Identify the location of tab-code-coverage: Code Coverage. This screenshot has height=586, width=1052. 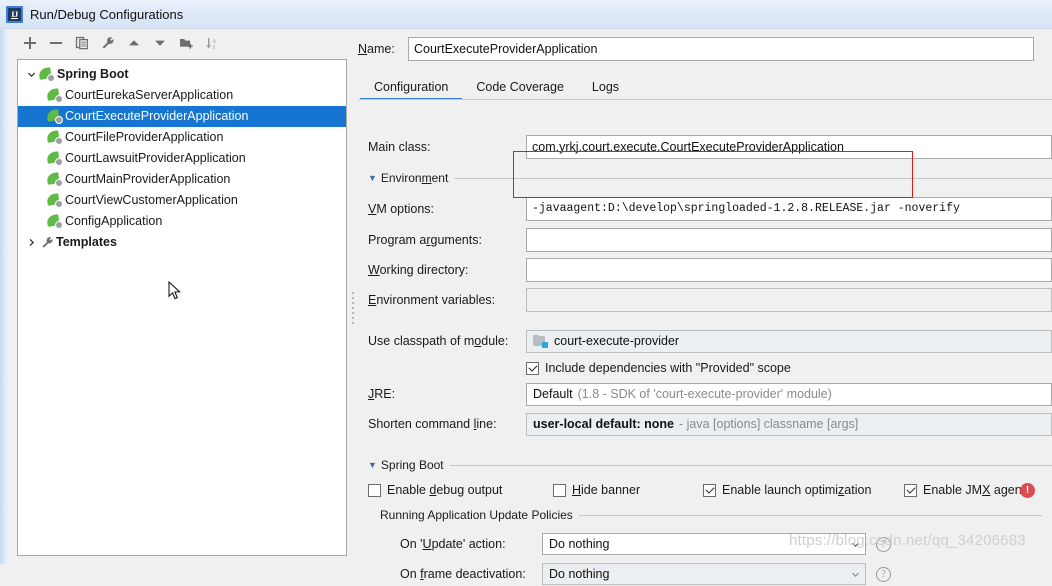
(520, 90).